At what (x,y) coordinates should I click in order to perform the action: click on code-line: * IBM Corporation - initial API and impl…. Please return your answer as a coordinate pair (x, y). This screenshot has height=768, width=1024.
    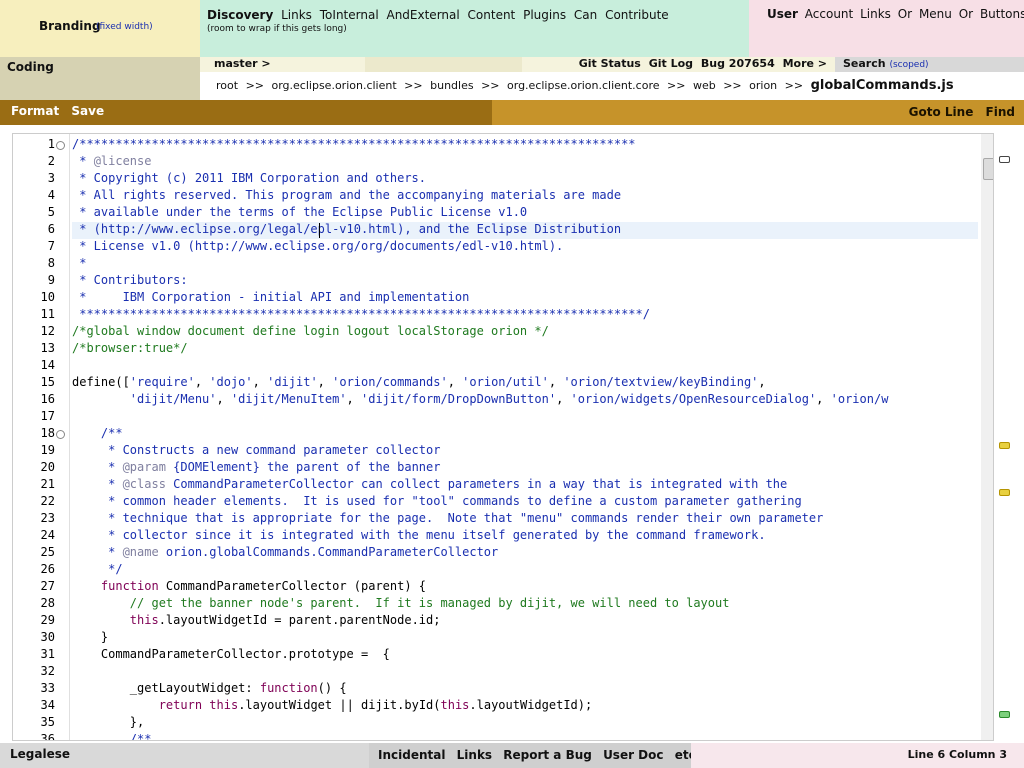
    Looking at the image, I should click on (270, 297).